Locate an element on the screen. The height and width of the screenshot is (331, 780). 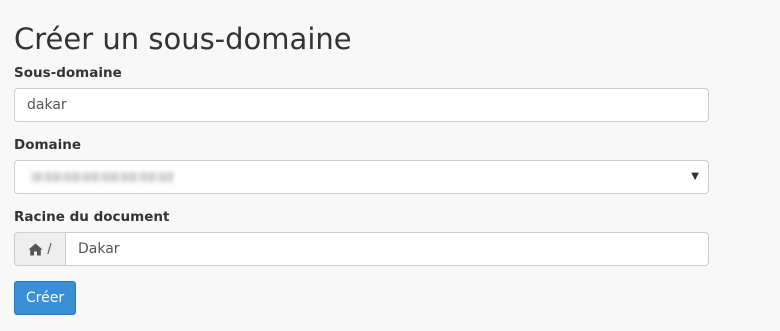
document-root-label: Racine du document is located at coordinates (92, 217).